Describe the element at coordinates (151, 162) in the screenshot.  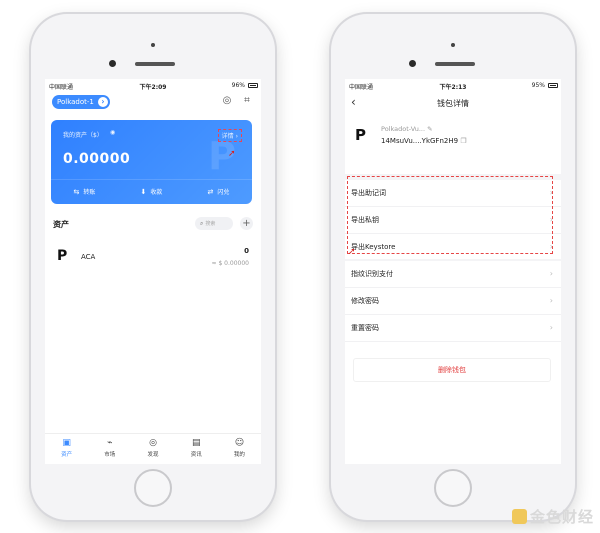
I see `asset-card: P 我的资产（$） ◉ 详情 › 0.00000 ⇆ 转账 ⬇ 收款 ⇄ 闪兑` at that location.